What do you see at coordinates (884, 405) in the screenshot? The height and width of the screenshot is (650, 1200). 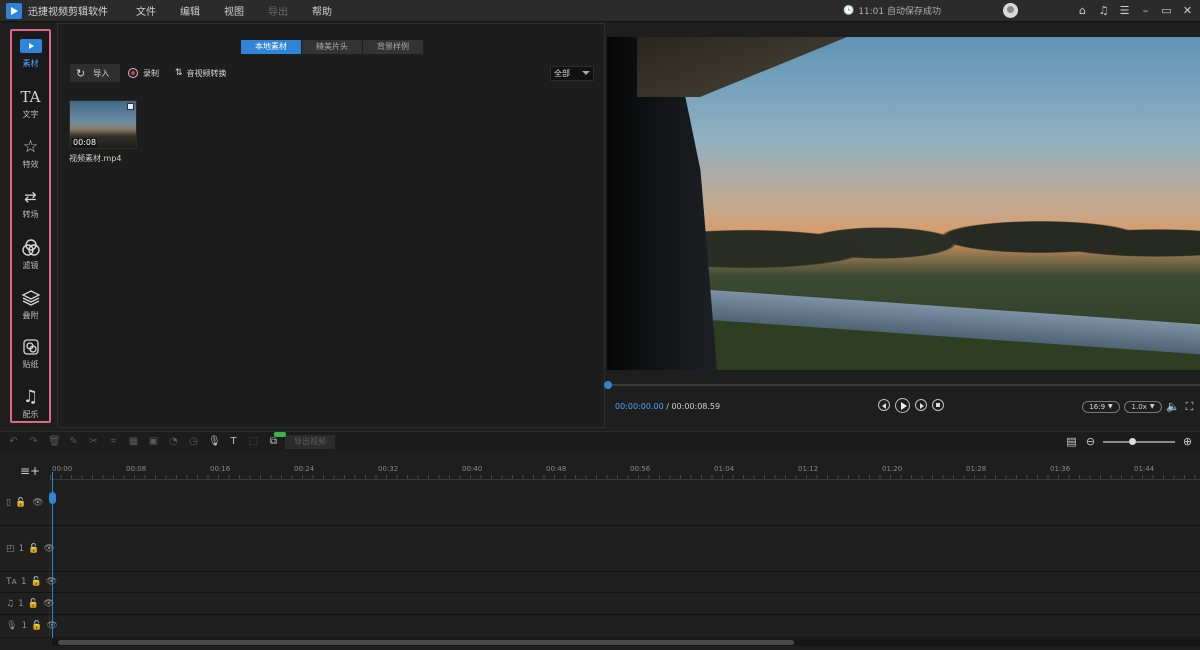 I see `previous-frame-icon` at bounding box center [884, 405].